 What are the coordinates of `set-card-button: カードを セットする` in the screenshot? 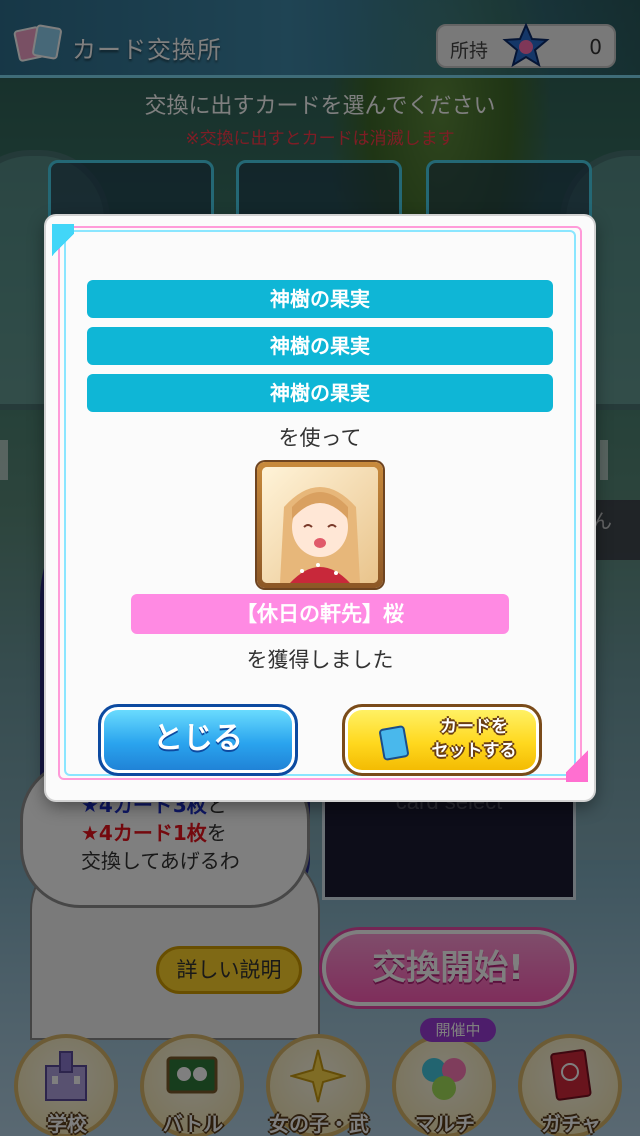 It's located at (442, 740).